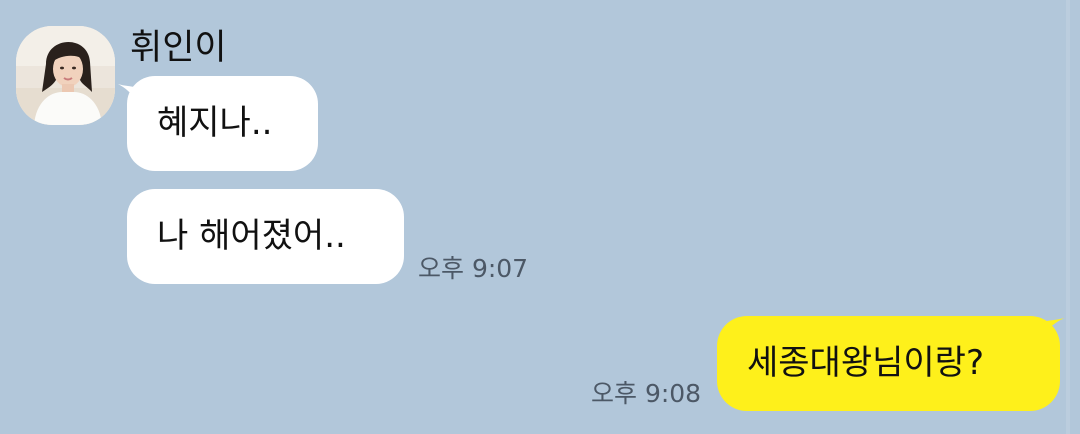  Describe the element at coordinates (473, 268) in the screenshot. I see `message-timestamp: 오후 9:07` at that location.